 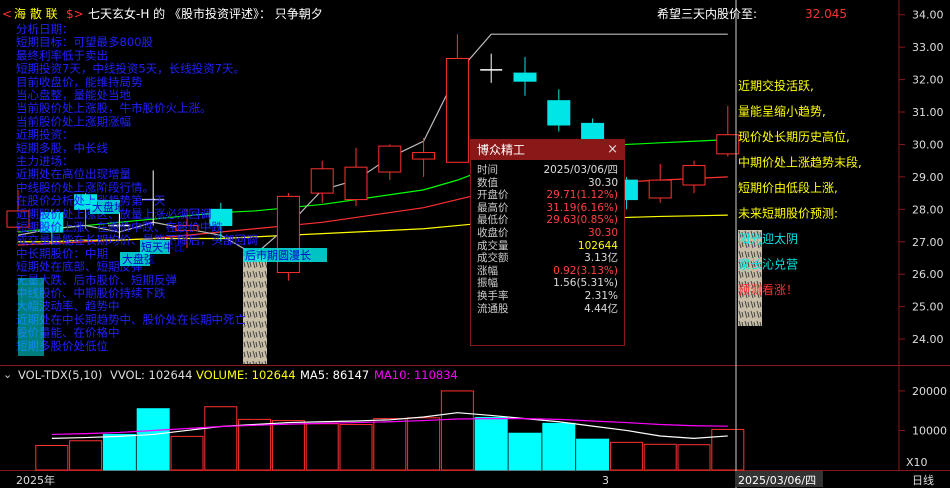 What do you see at coordinates (547, 150) in the screenshot?
I see `popup-header: 博众精工 ×` at bounding box center [547, 150].